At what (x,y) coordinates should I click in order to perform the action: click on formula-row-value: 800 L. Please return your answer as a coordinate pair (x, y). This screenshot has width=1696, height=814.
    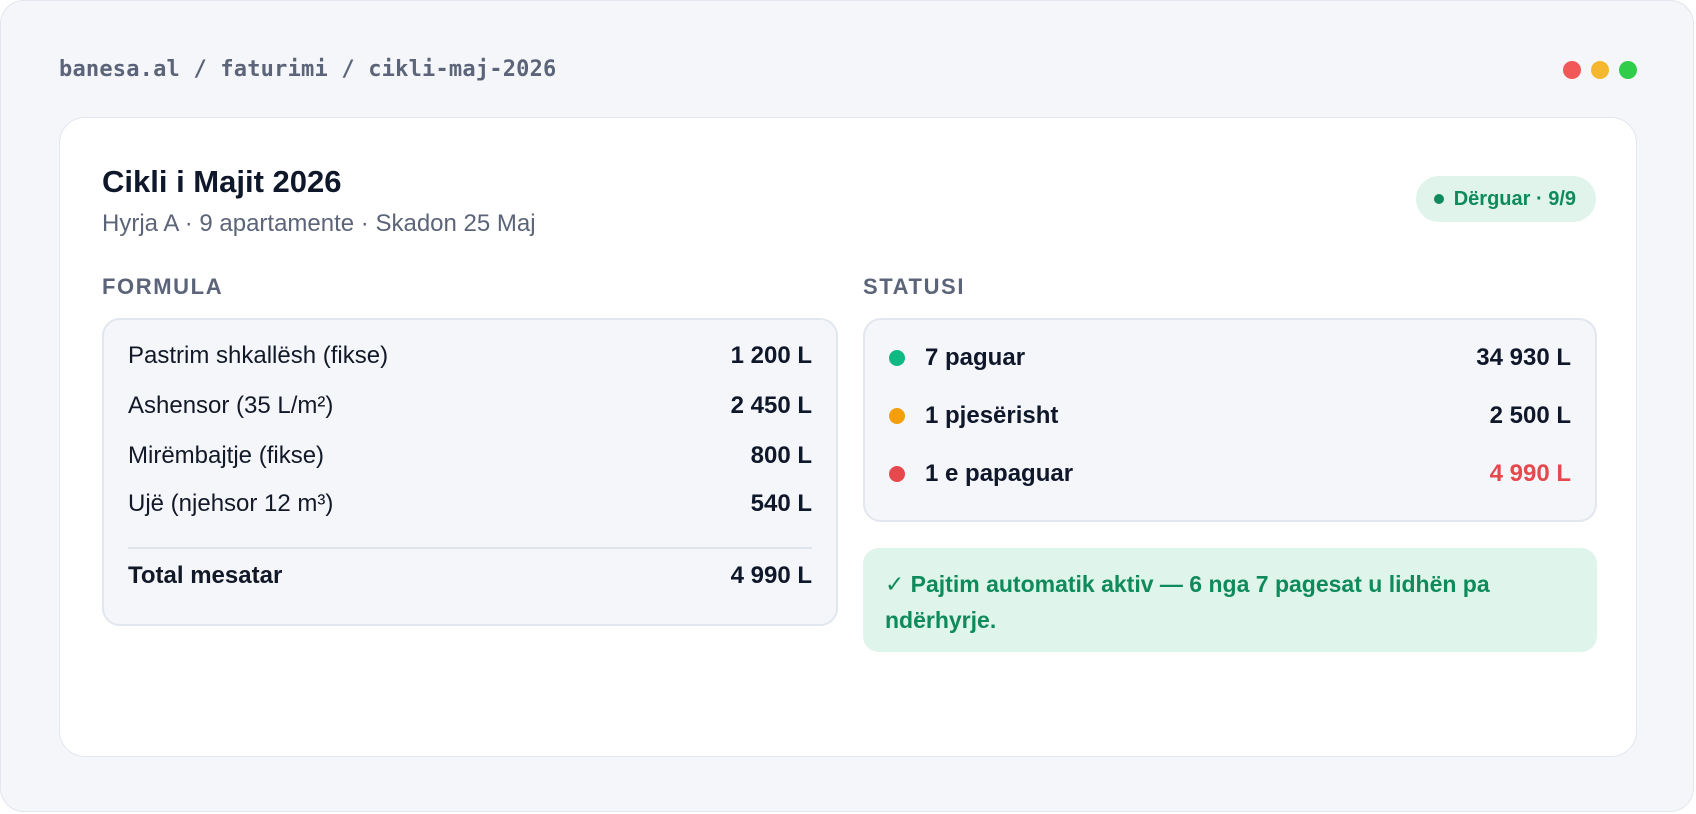
    Looking at the image, I should click on (781, 455).